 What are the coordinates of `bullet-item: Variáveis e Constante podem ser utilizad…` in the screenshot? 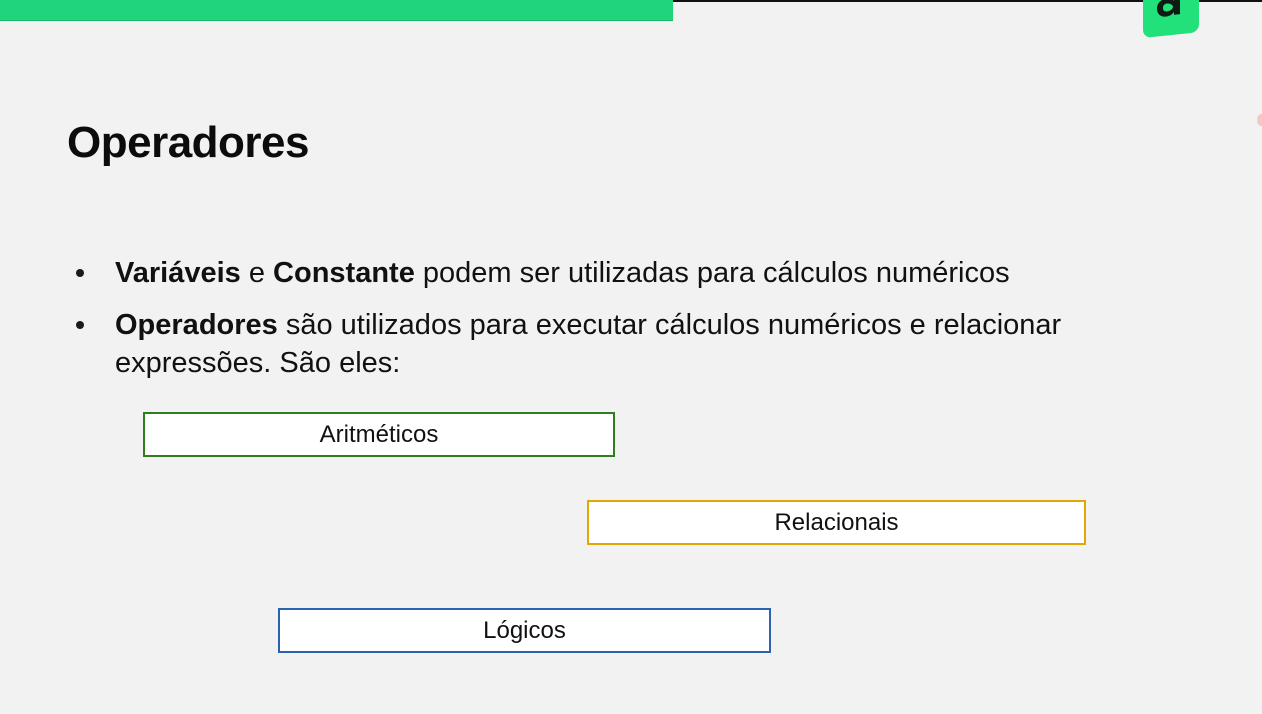 It's located at (630, 273).